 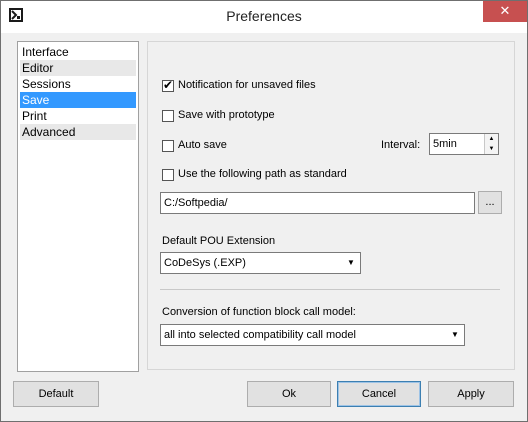 What do you see at coordinates (464, 144) in the screenshot?
I see `interval-spinbox: 5min ▲ ▼` at bounding box center [464, 144].